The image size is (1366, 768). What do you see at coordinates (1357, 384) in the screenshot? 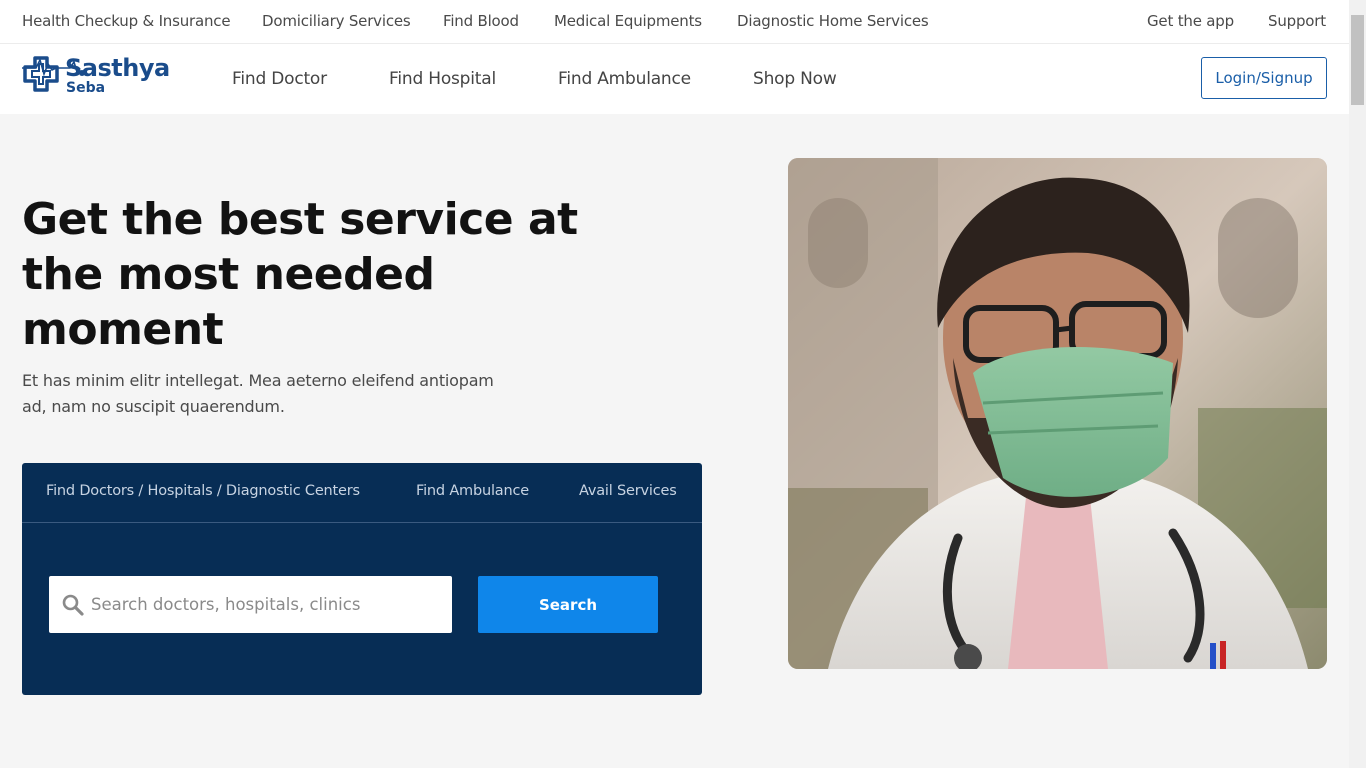
I see `vertical-scrollbar` at bounding box center [1357, 384].